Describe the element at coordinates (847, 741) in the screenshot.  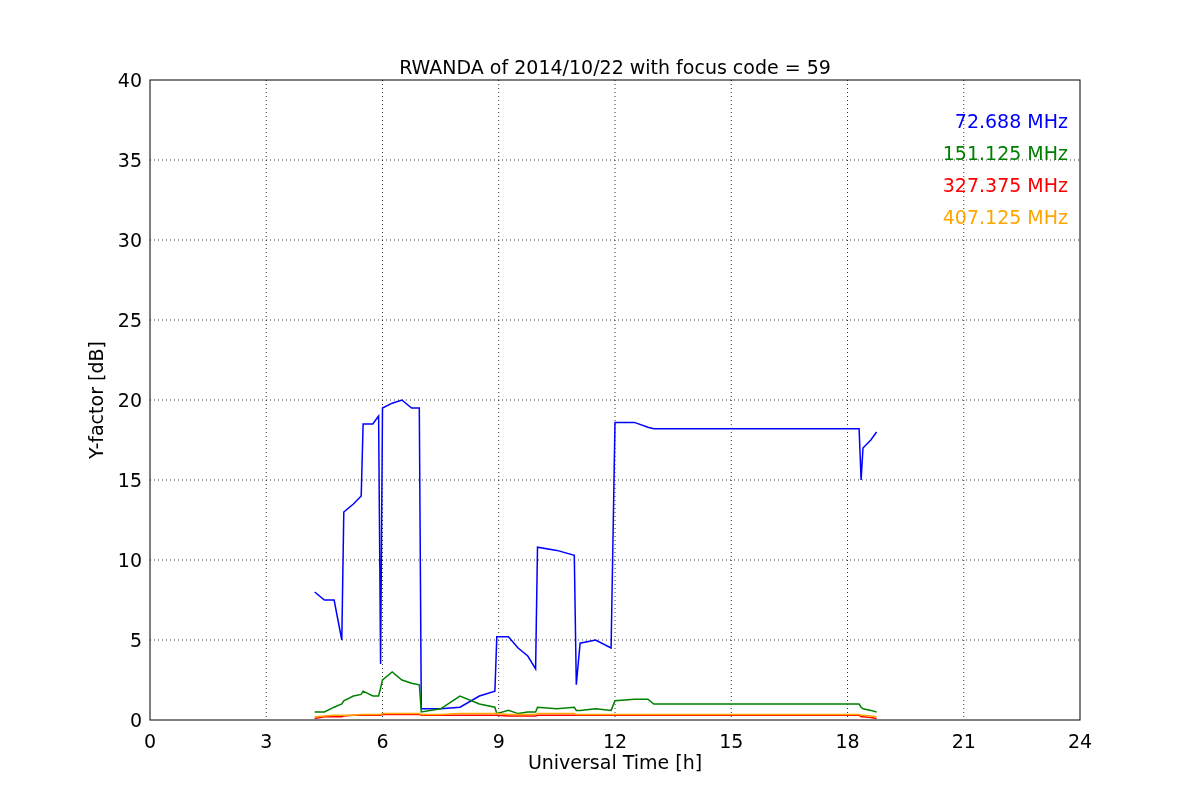
I see `x-tick-label: 18` at that location.